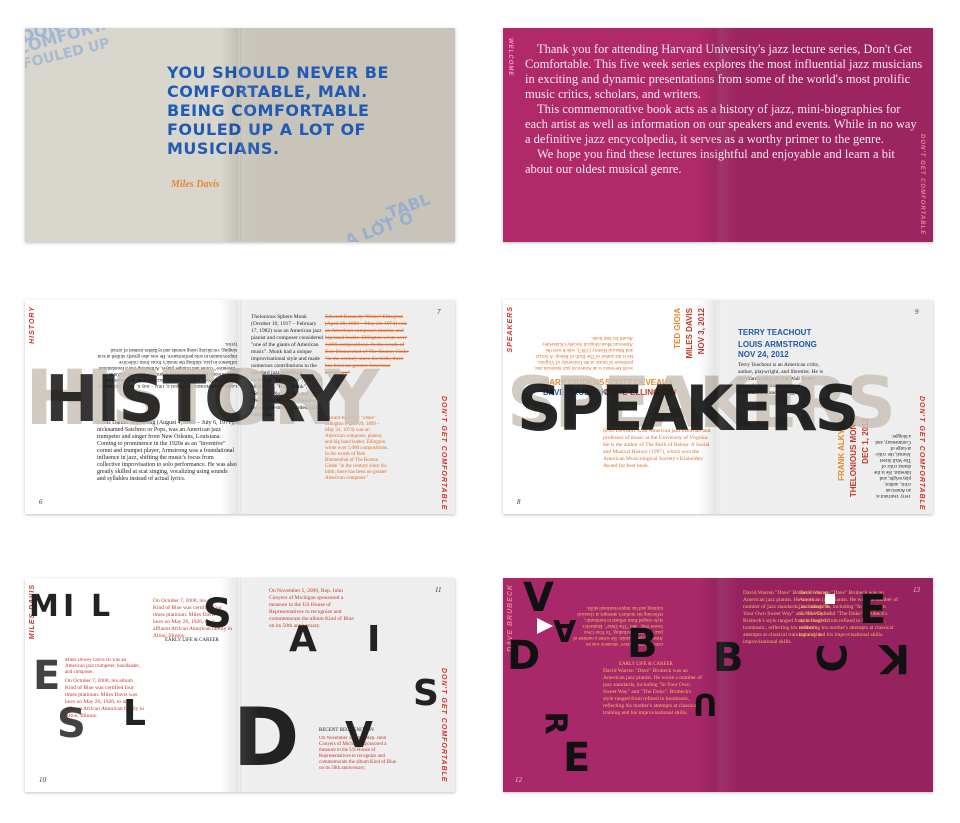 This screenshot has height=823, width=960. Describe the element at coordinates (688, 408) in the screenshot. I see `speakers-word: SPEAKERS` at that location.